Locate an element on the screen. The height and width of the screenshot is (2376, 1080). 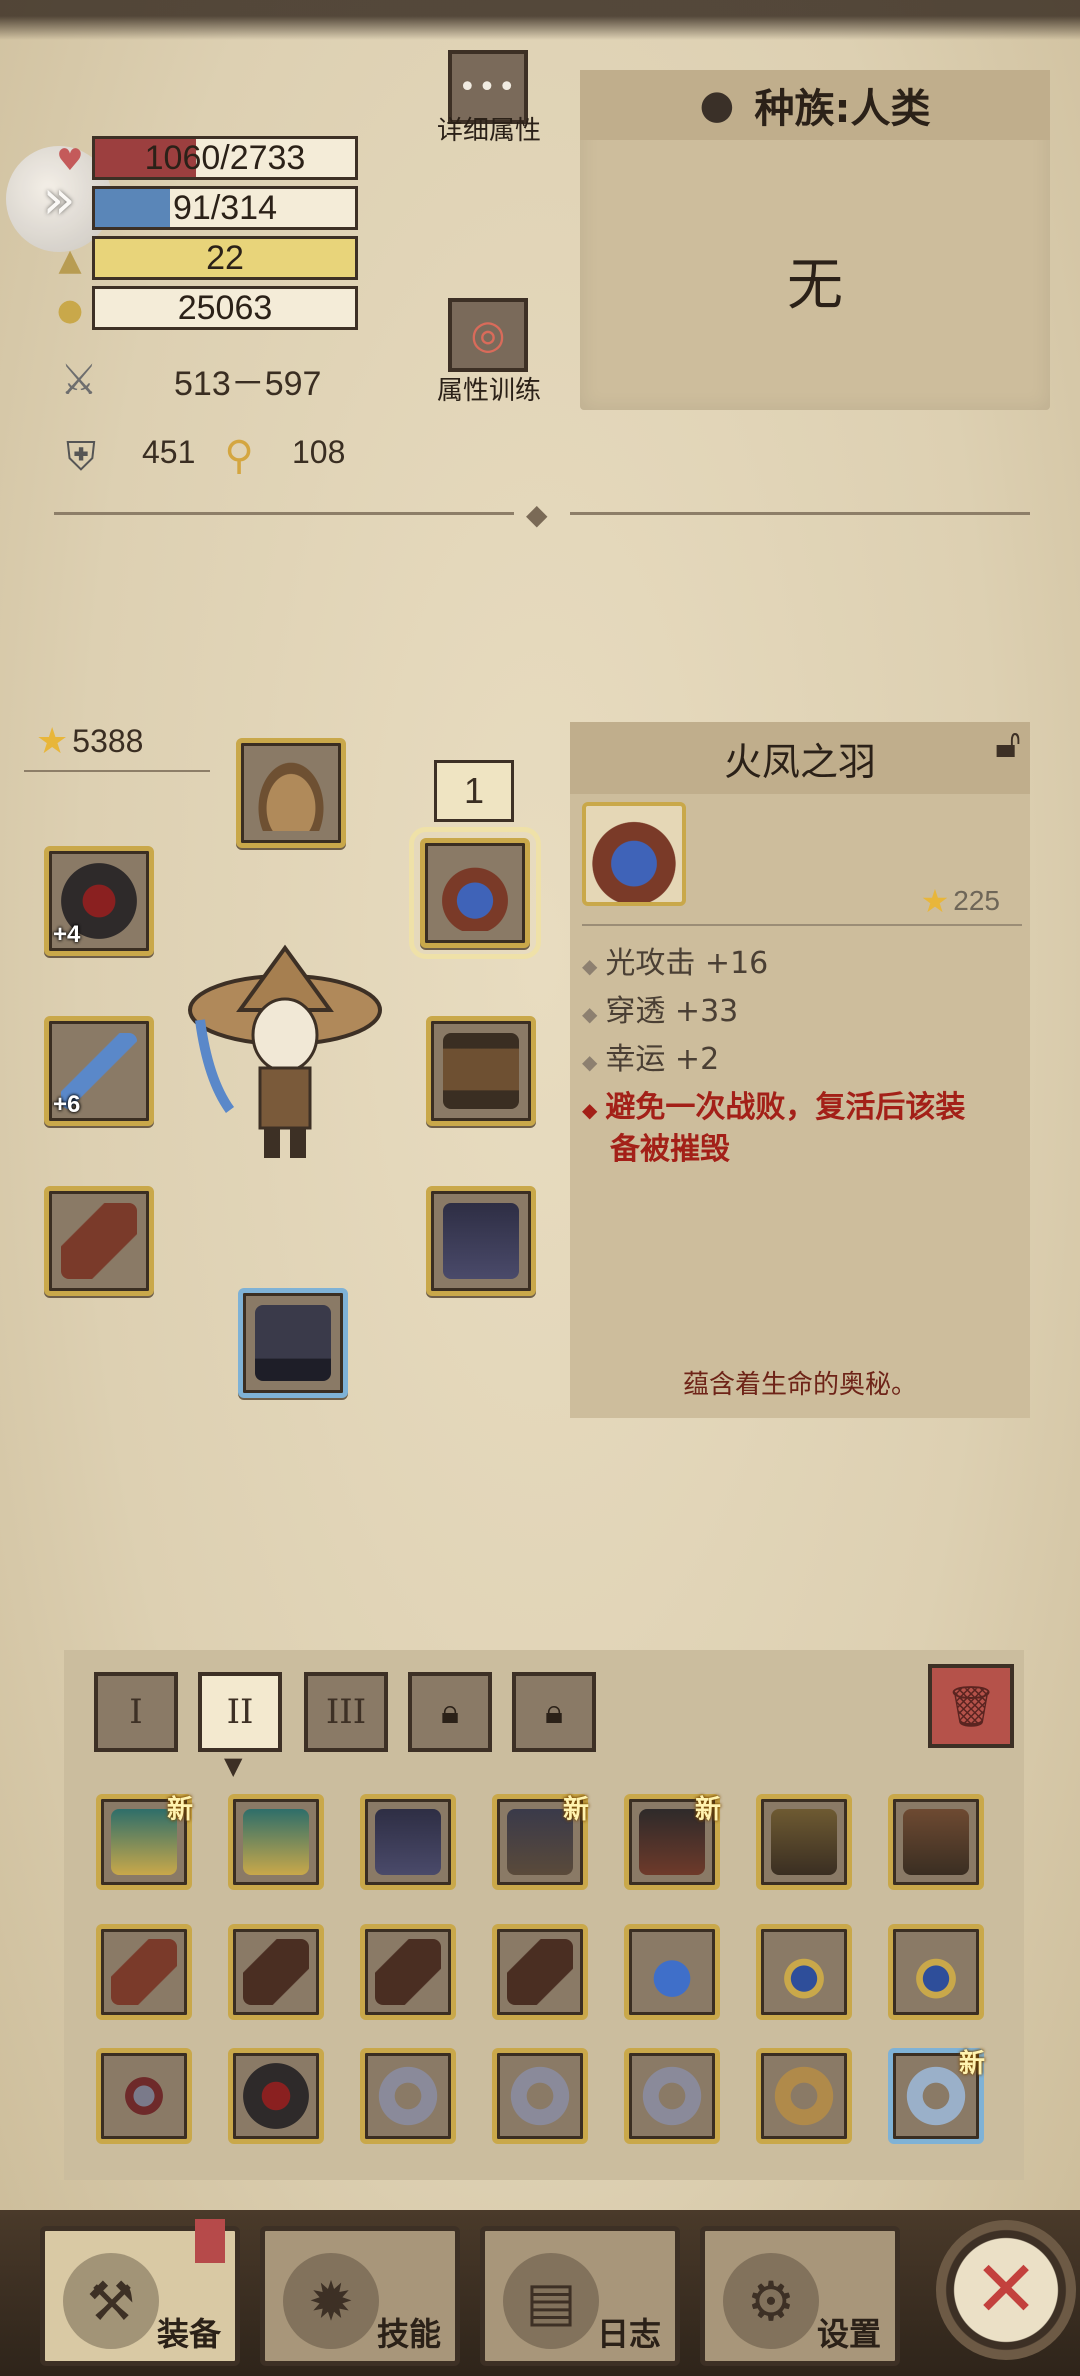
level-bar: 22 is located at coordinates (225, 258).